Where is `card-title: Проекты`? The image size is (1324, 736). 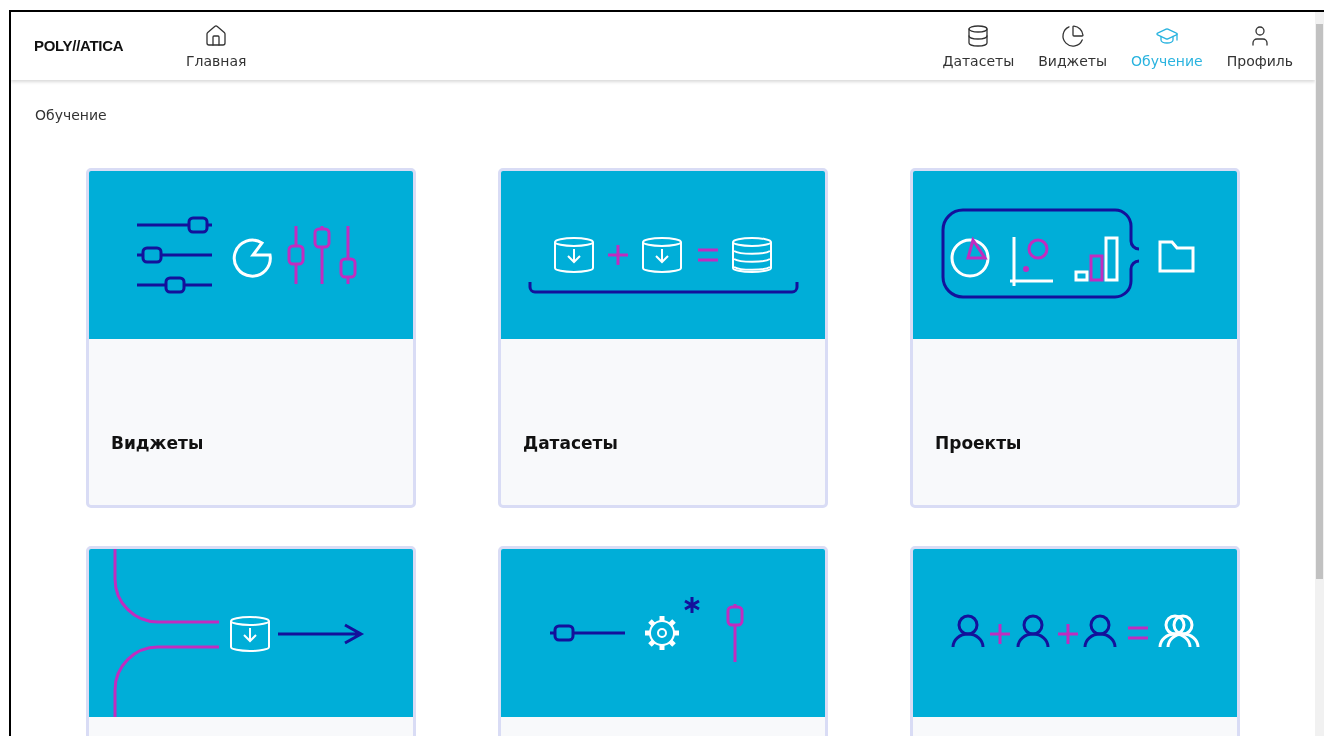
card-title: Проекты is located at coordinates (979, 443).